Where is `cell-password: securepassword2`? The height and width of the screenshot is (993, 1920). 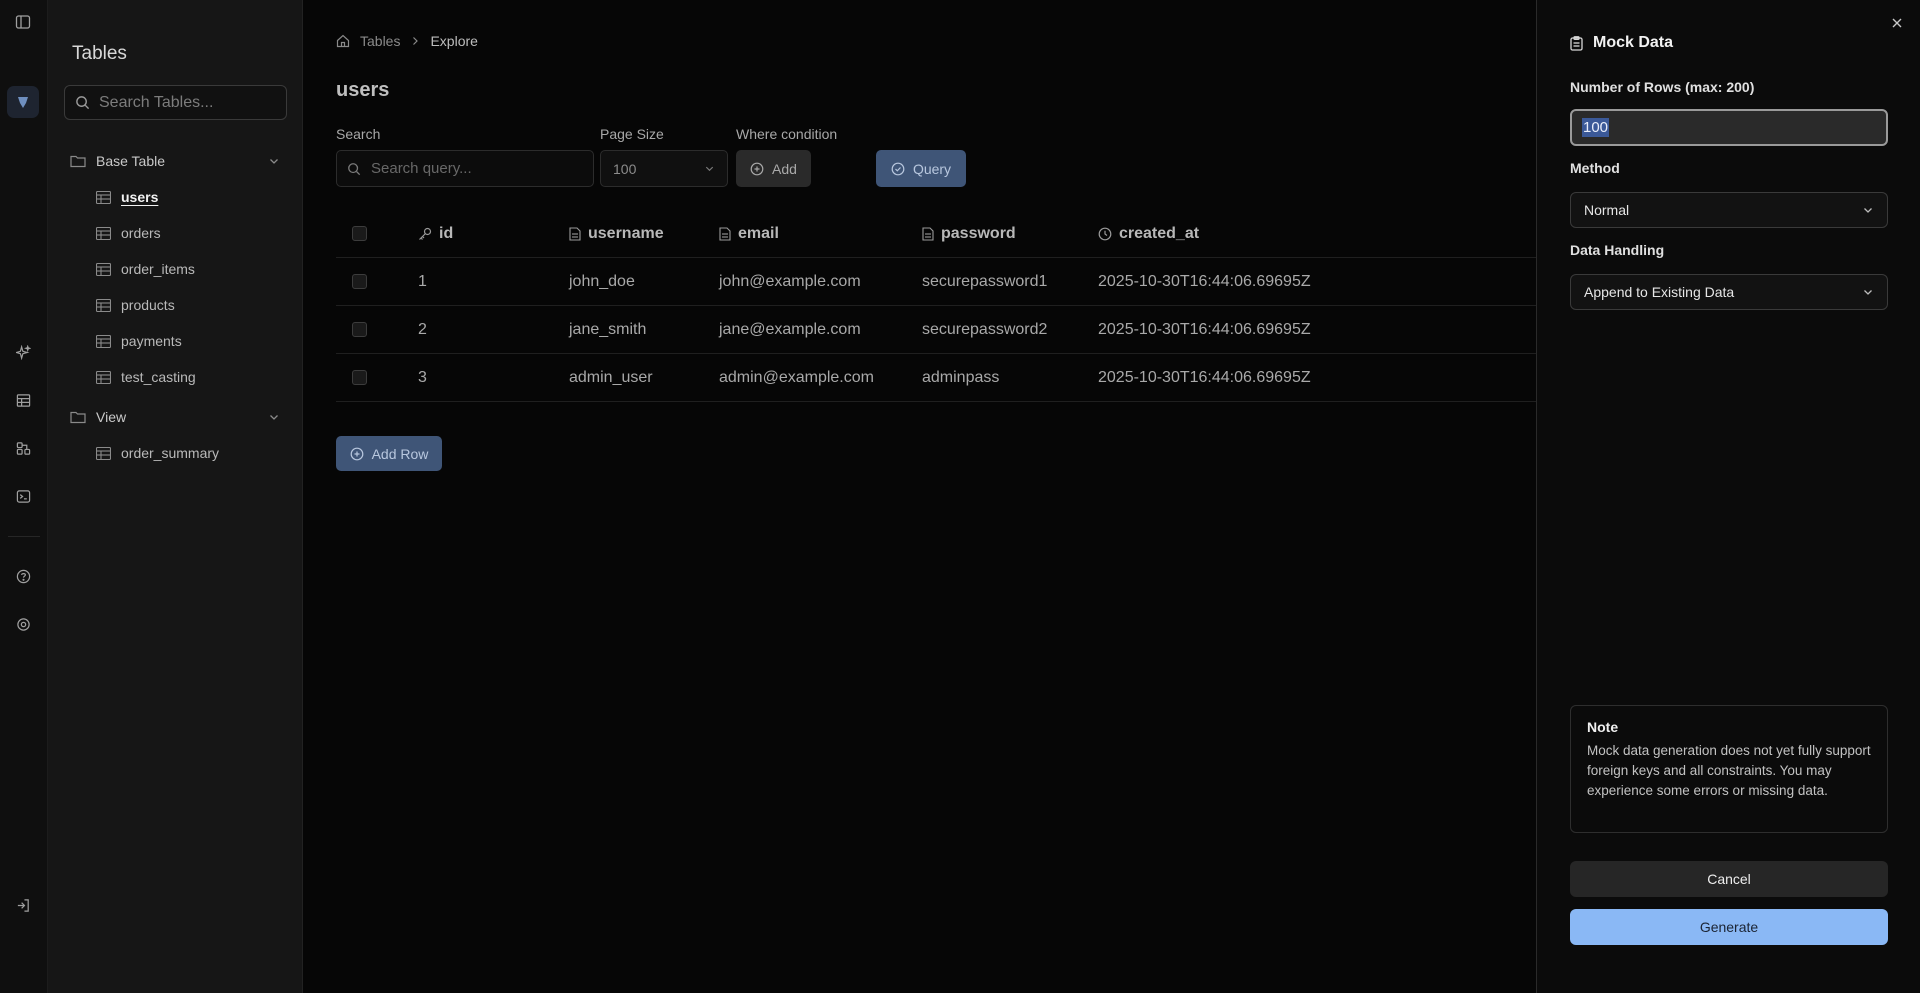 cell-password: securepassword2 is located at coordinates (984, 329).